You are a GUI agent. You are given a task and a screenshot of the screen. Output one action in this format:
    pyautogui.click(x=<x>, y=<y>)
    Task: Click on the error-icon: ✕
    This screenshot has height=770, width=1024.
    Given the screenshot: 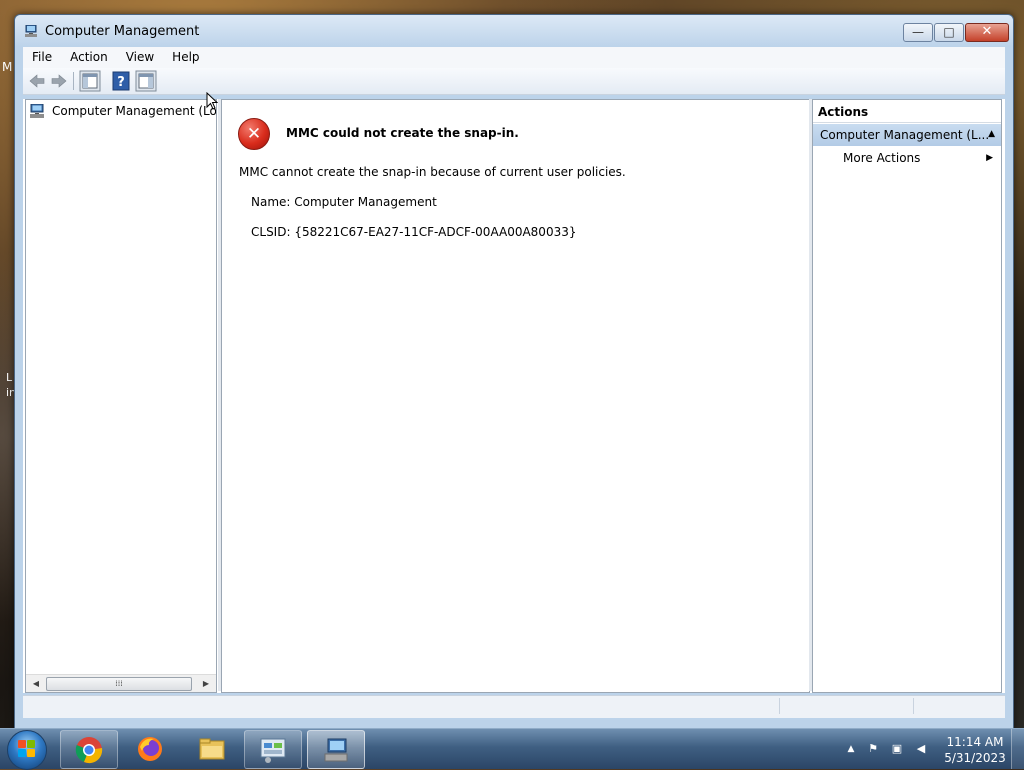 What is the action you would take?
    pyautogui.click(x=254, y=134)
    